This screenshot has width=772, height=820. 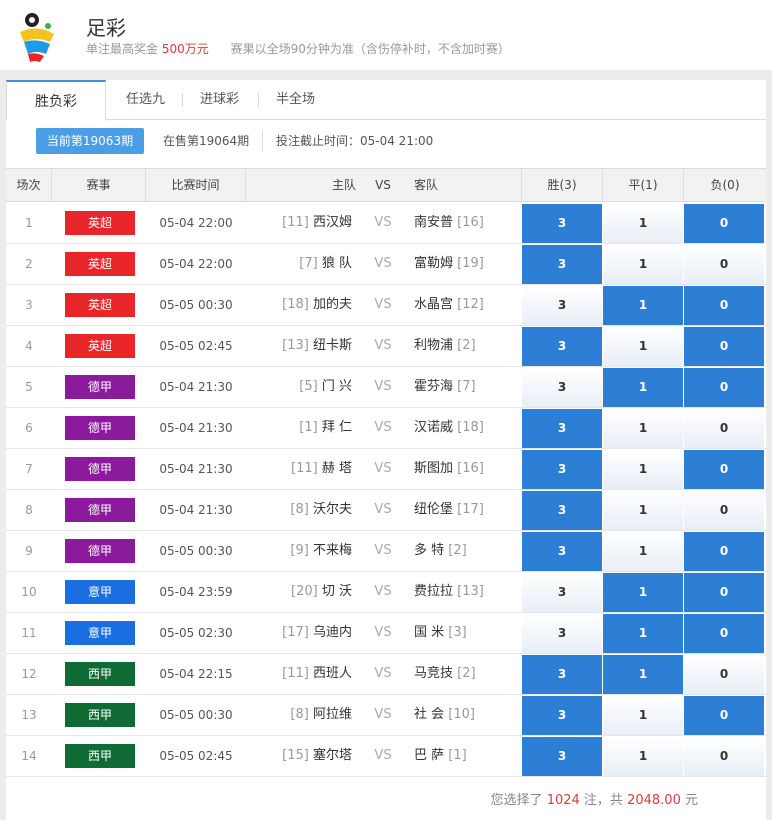 What do you see at coordinates (332, 222) in the screenshot?
I see `home-team-name: 西汉姆` at bounding box center [332, 222].